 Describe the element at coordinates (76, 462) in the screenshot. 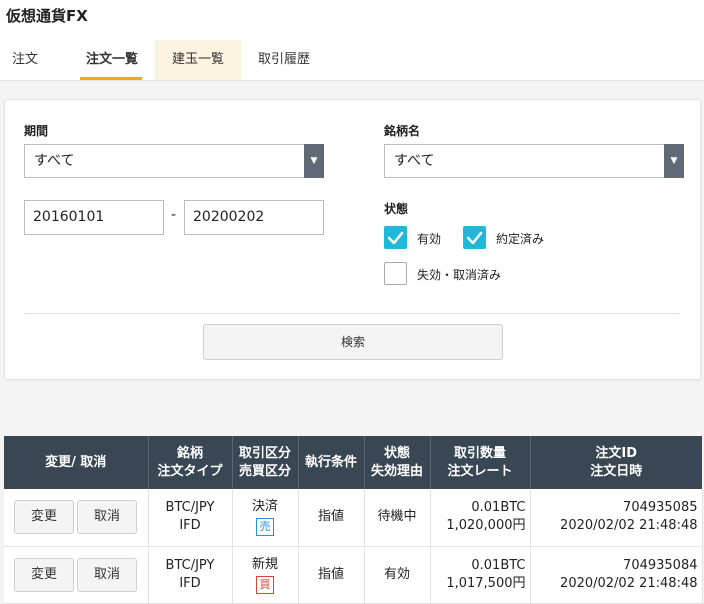

I see `header-edit-cancel: 変更/ 取消` at that location.